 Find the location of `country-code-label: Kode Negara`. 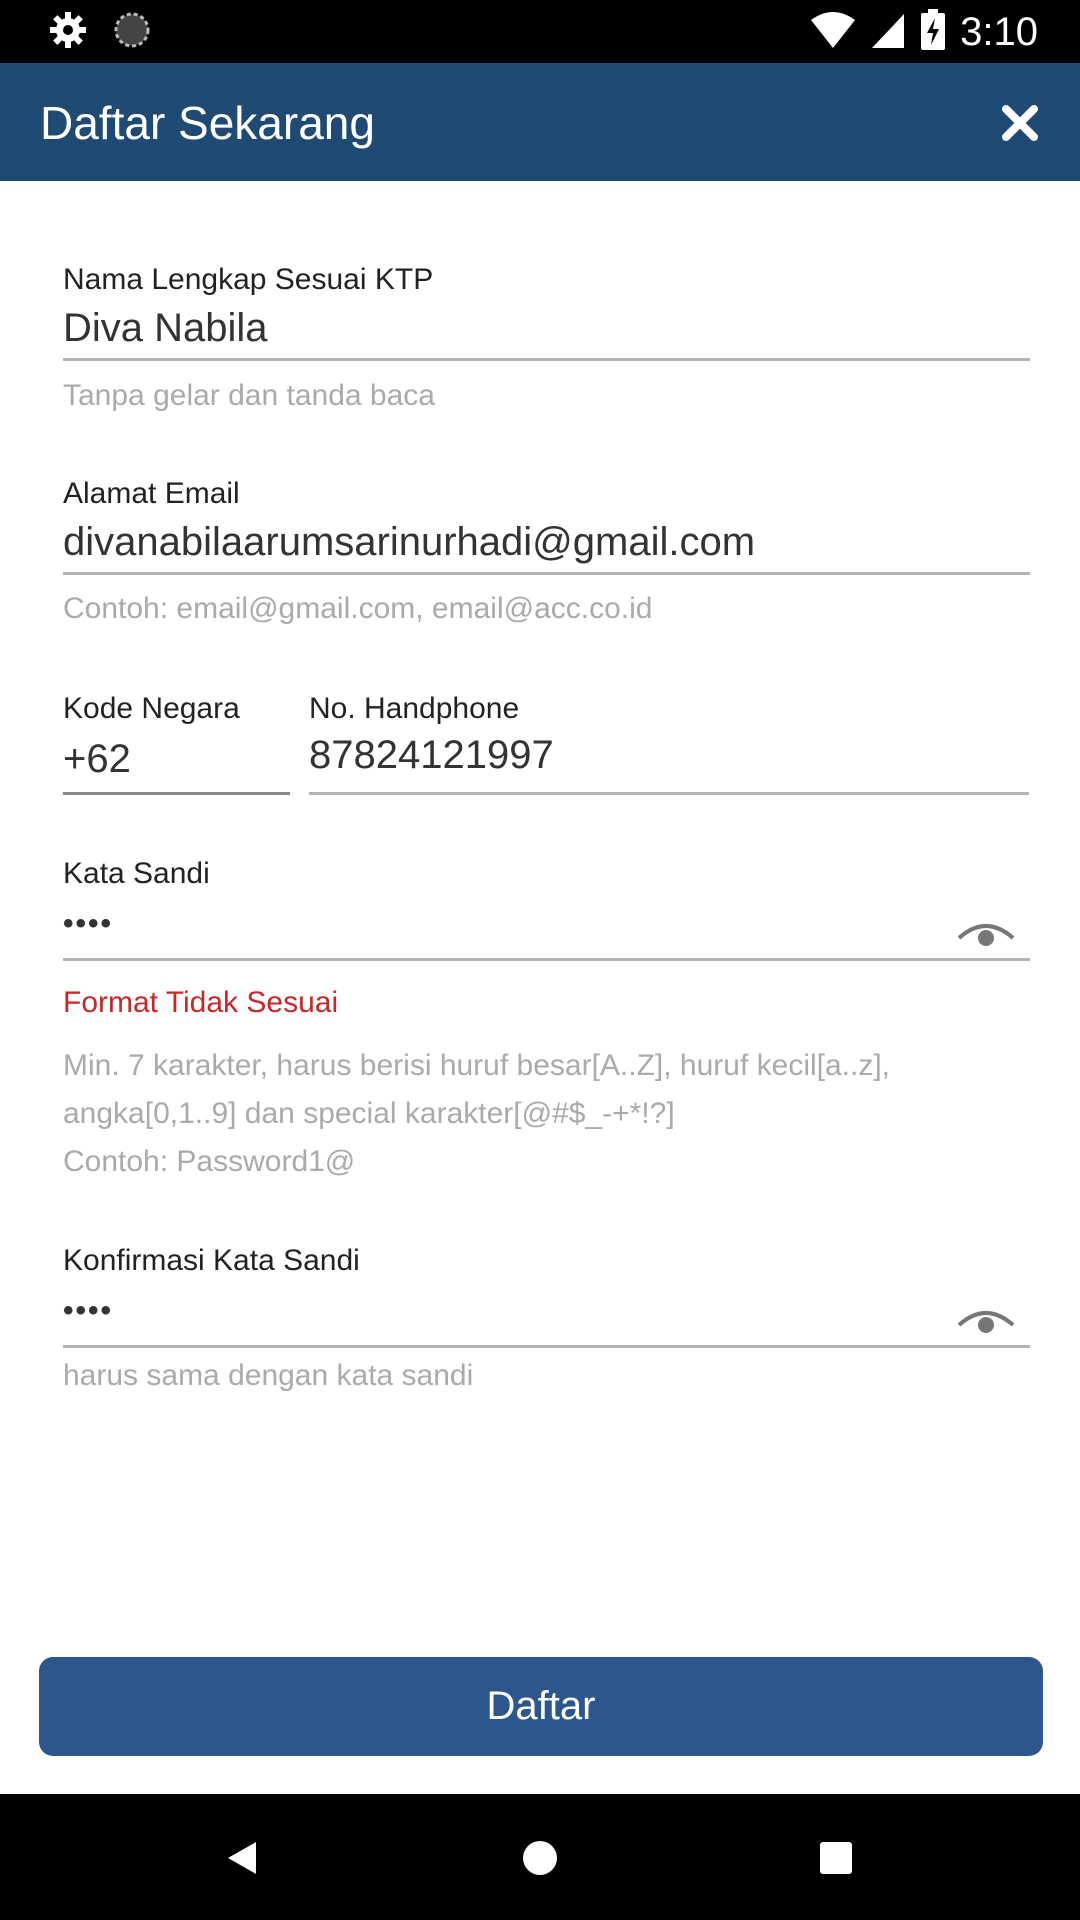

country-code-label: Kode Negara is located at coordinates (151, 708).